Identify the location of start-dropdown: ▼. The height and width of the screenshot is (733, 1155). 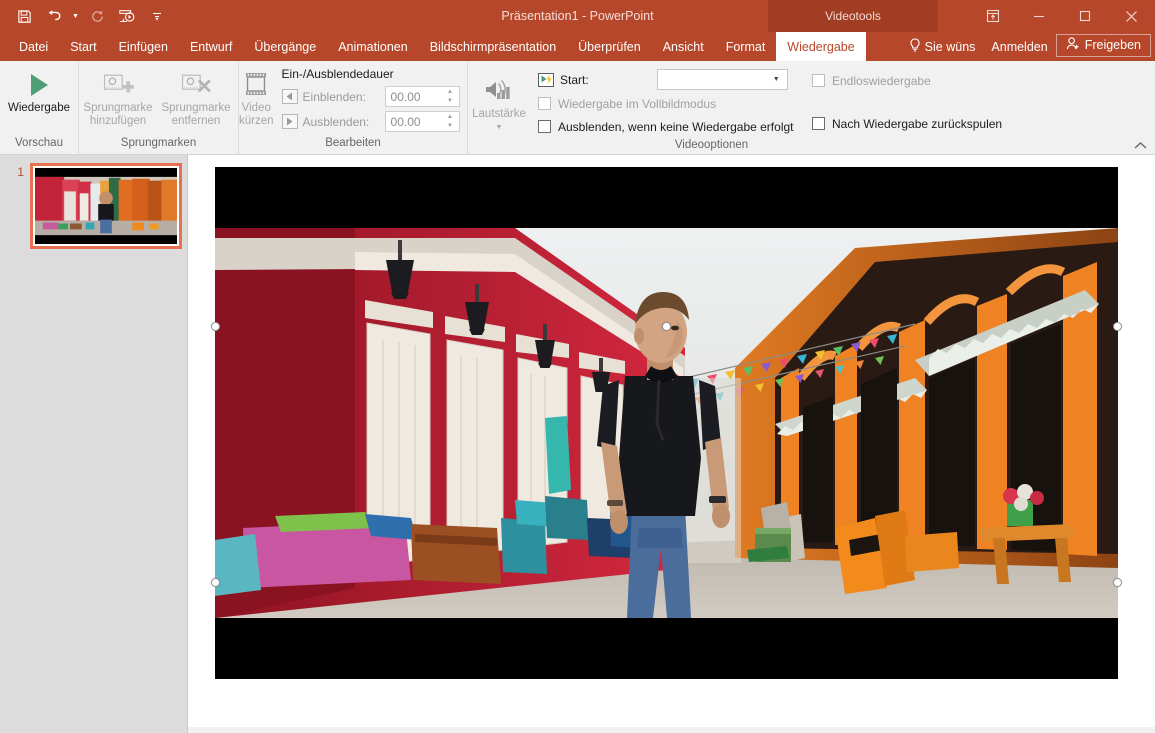
(722, 79).